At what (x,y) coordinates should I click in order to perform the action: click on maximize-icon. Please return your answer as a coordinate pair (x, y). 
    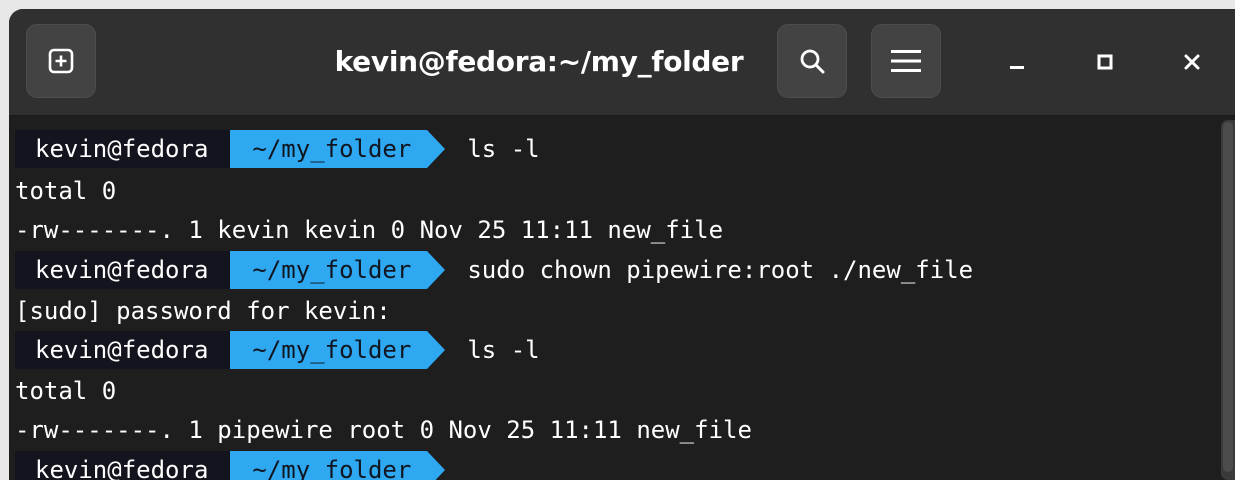
    Looking at the image, I should click on (1105, 62).